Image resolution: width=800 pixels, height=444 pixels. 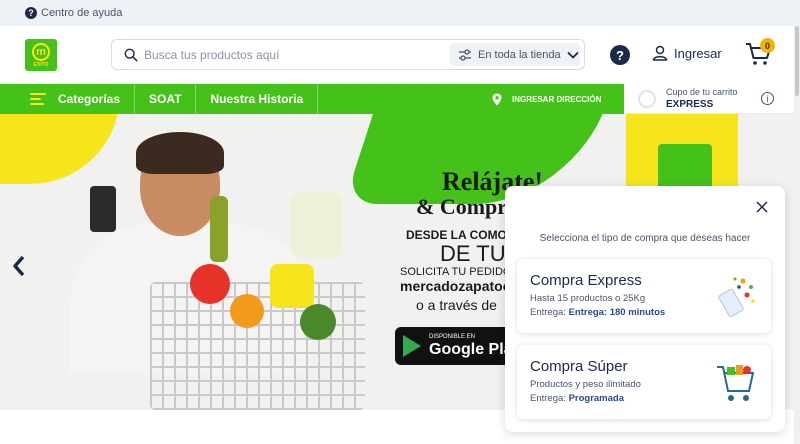 I want to click on express-phone-icon, so click(x=736, y=297).